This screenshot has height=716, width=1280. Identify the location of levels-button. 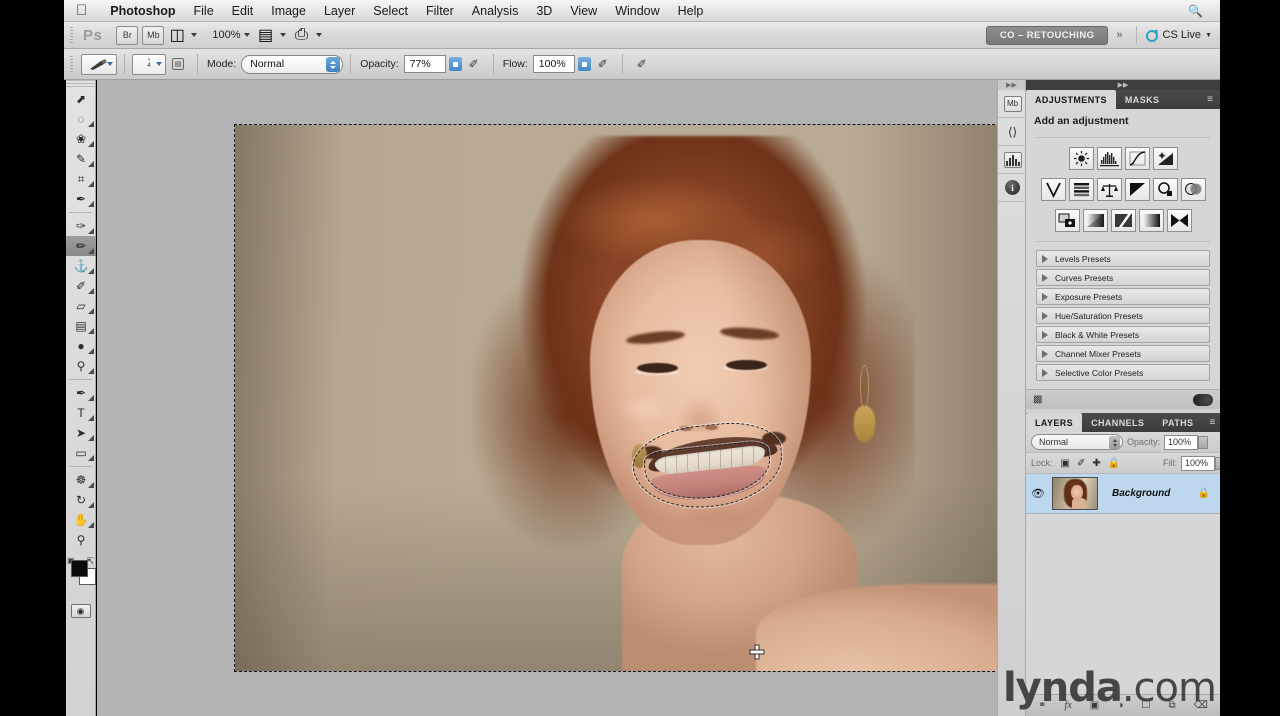
(1109, 158).